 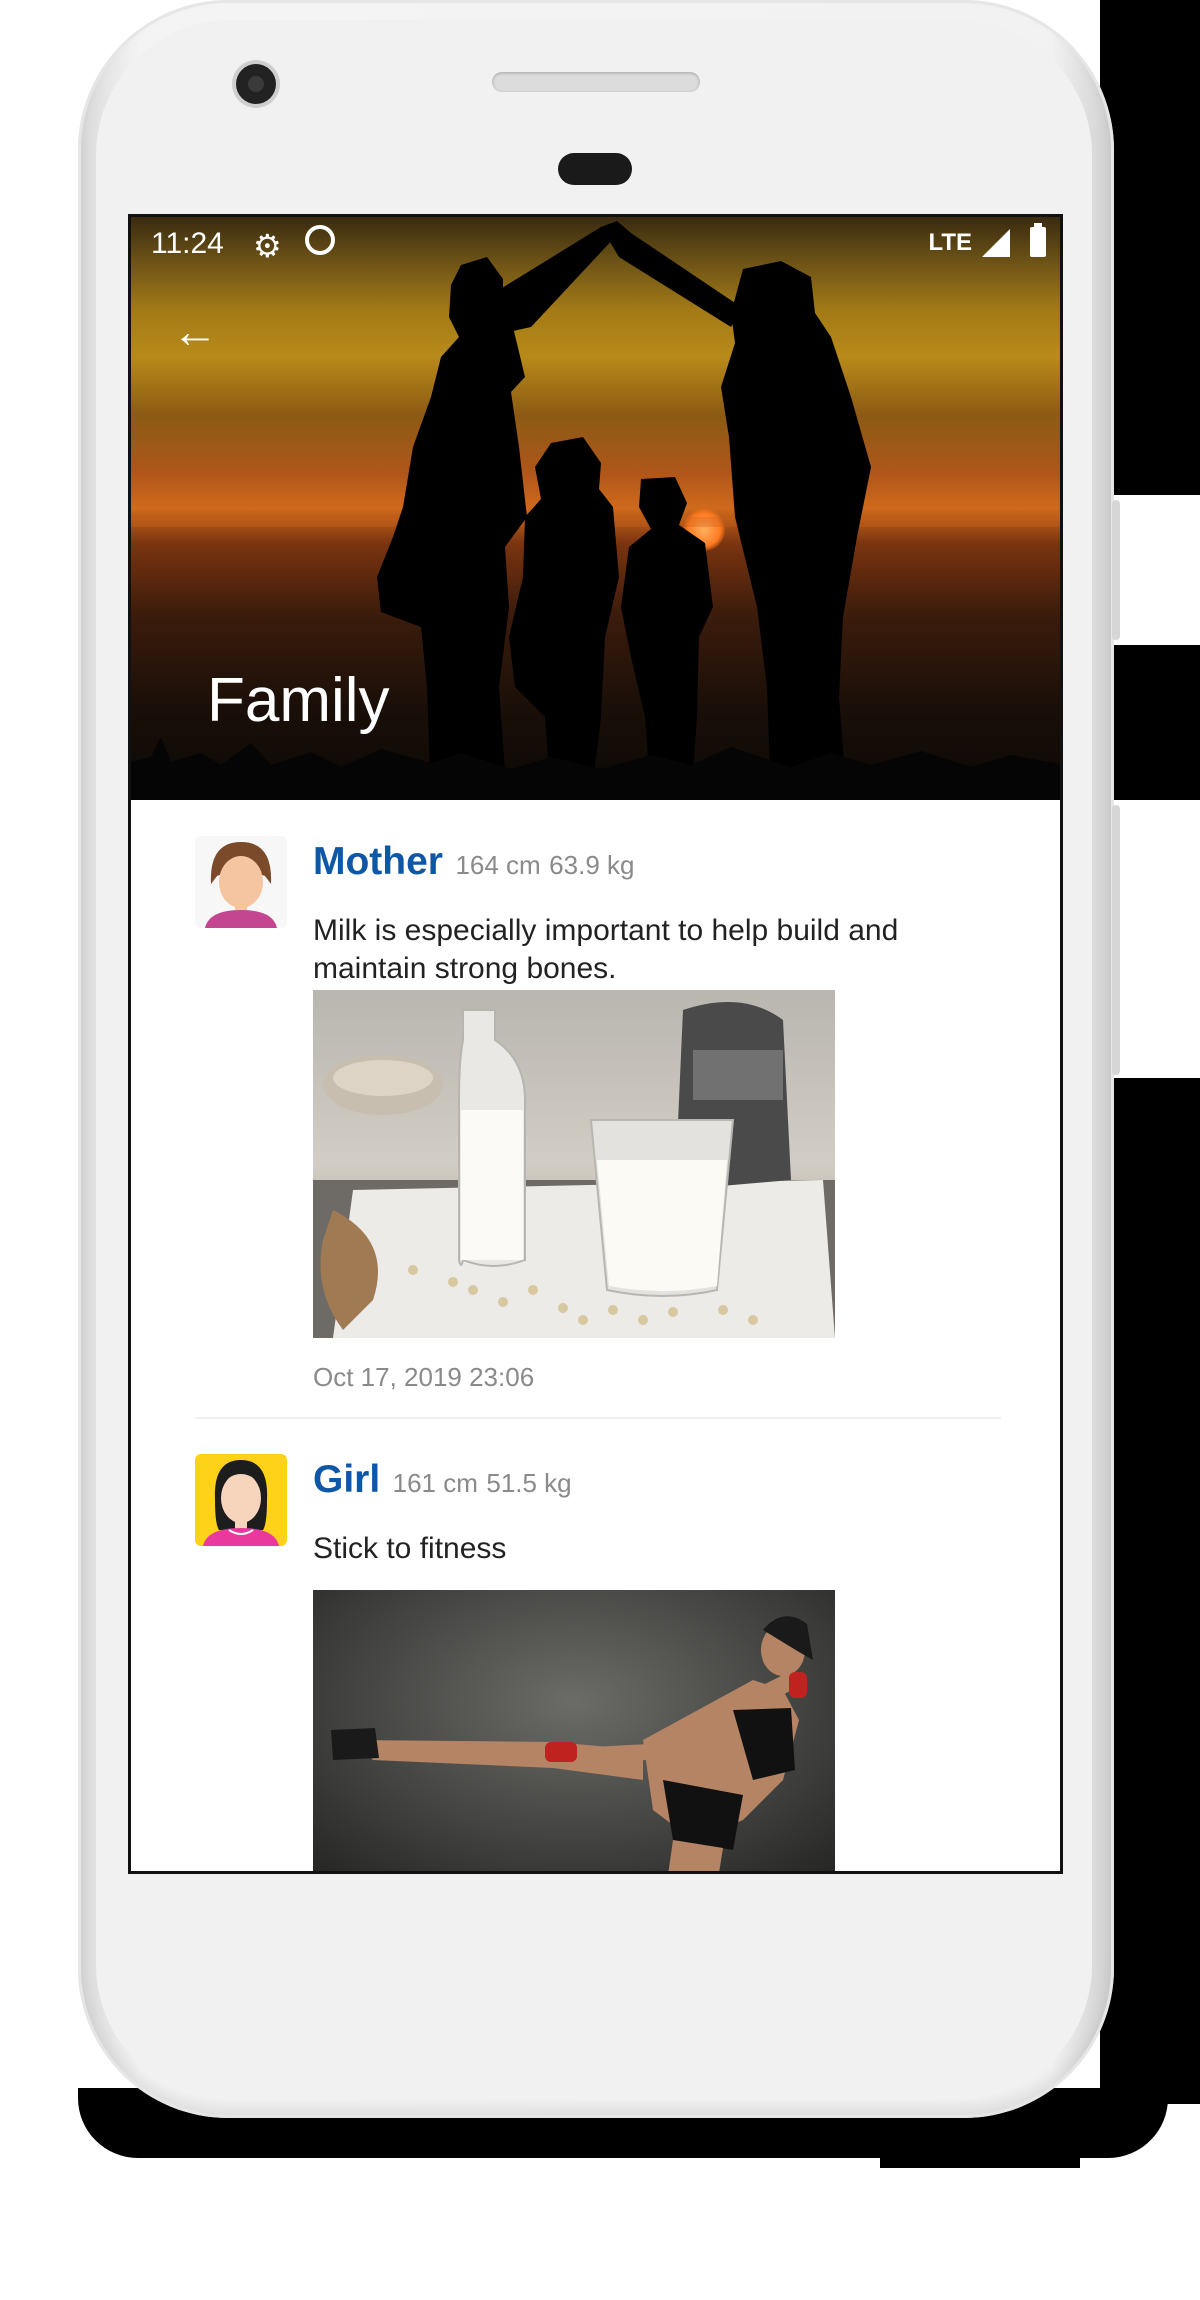 What do you see at coordinates (529, 1483) in the screenshot?
I see `author-weight: 51.5 kg` at bounding box center [529, 1483].